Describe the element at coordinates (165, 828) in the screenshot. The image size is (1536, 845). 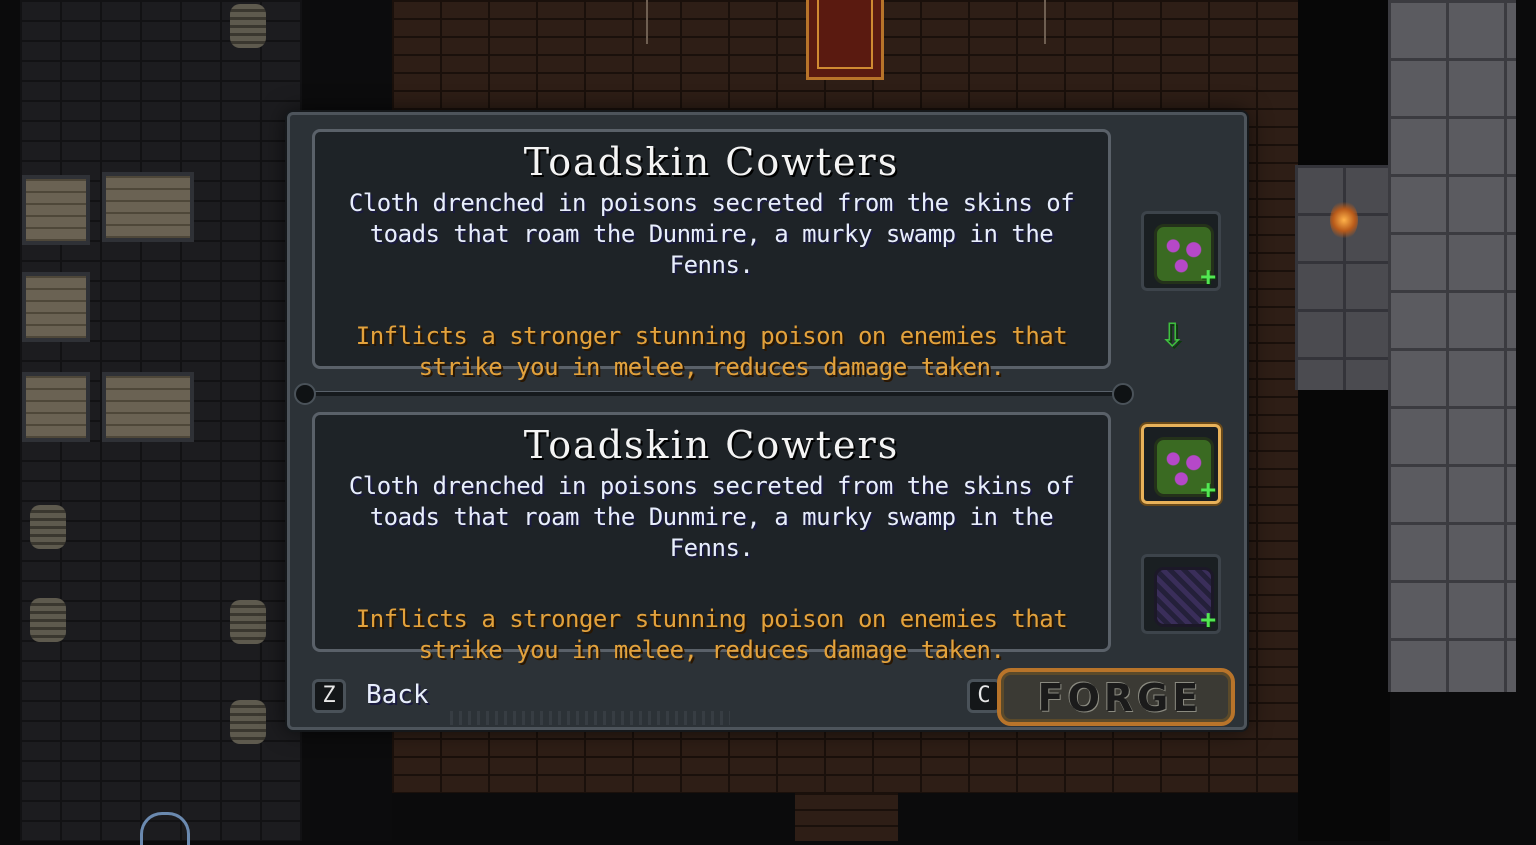
I see `ghost-icon` at that location.